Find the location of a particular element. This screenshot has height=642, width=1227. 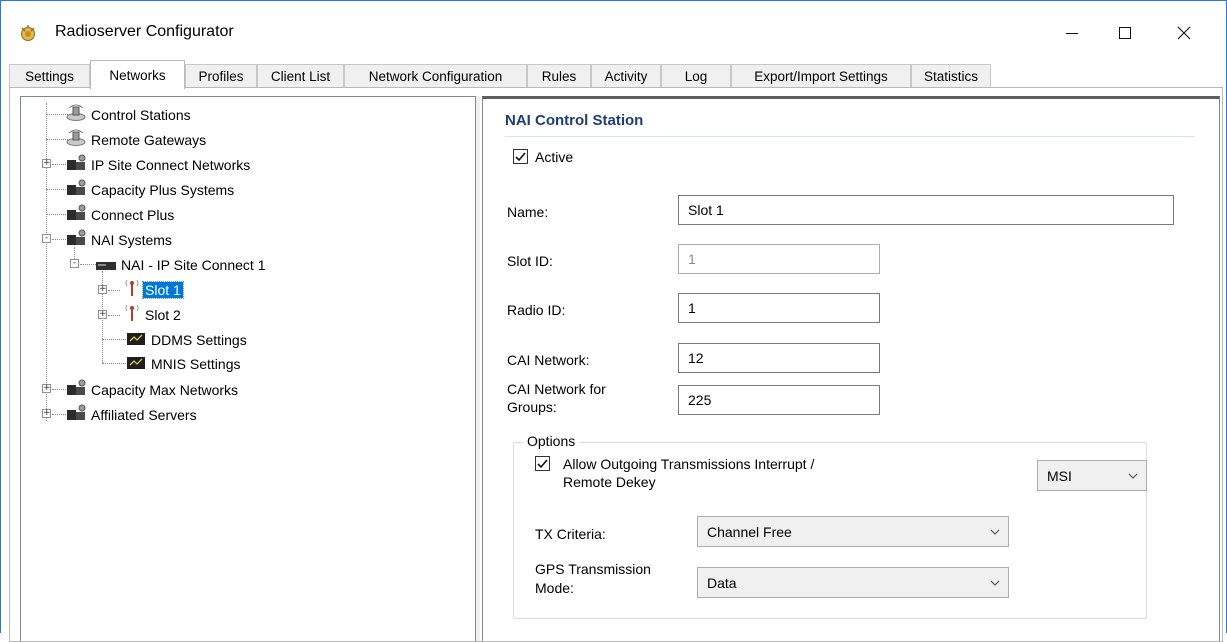

cai-network-label: CAI Network: is located at coordinates (548, 360).